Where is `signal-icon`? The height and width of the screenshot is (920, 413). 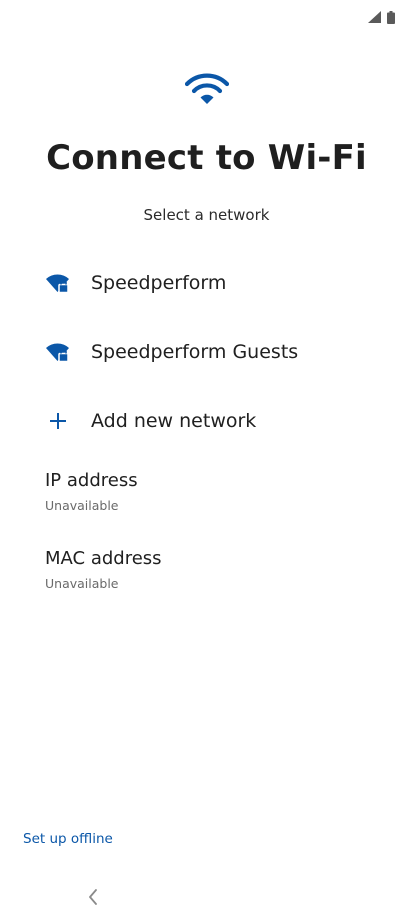 signal-icon is located at coordinates (374, 17).